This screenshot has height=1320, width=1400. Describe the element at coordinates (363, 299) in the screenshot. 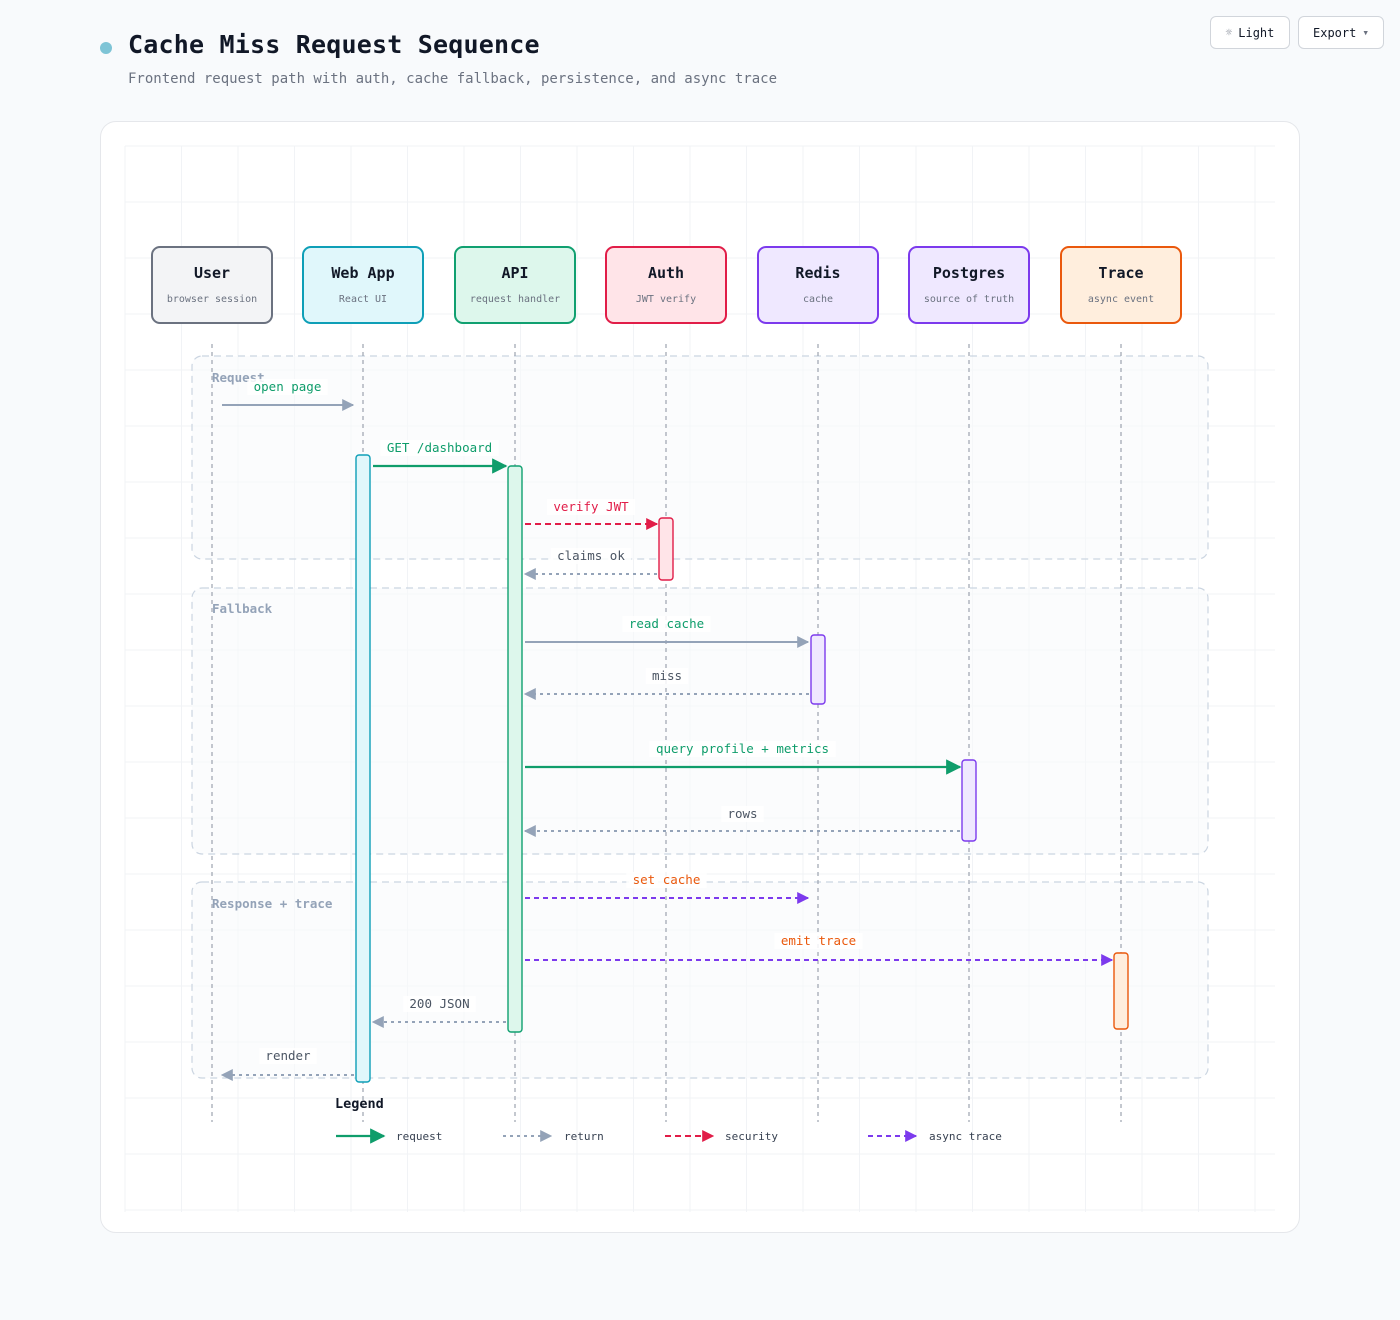

I see `participant-subtitle: React UI` at that location.